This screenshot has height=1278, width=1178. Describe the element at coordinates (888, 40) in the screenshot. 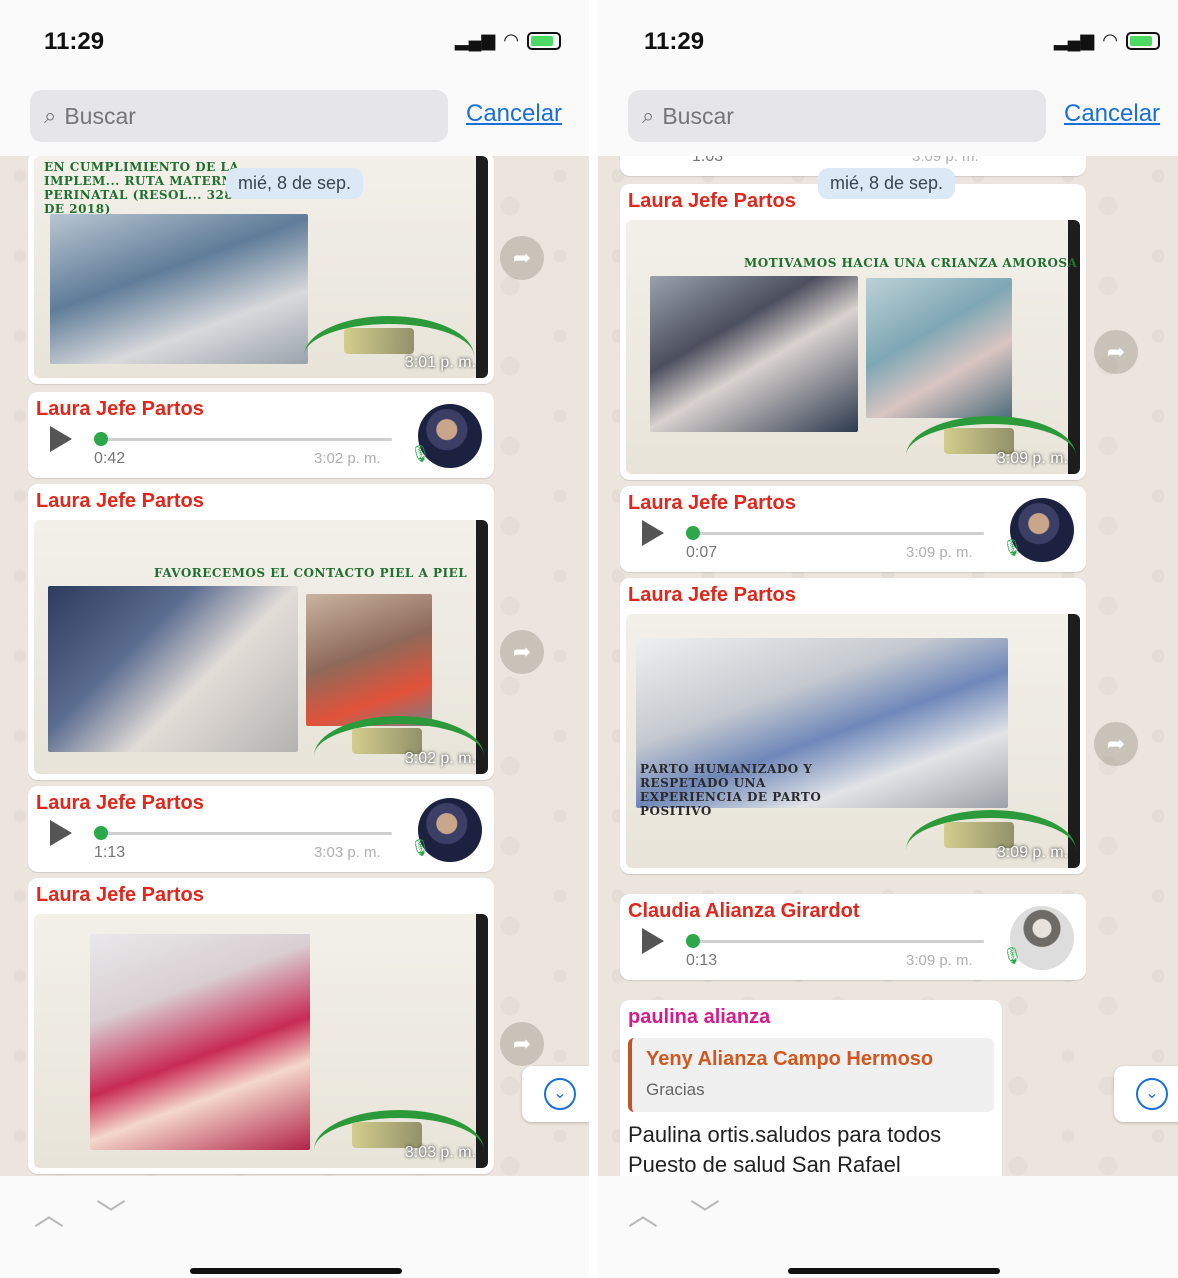

I see `status-bar: 11:29 ▂▄▆ ◠` at that location.